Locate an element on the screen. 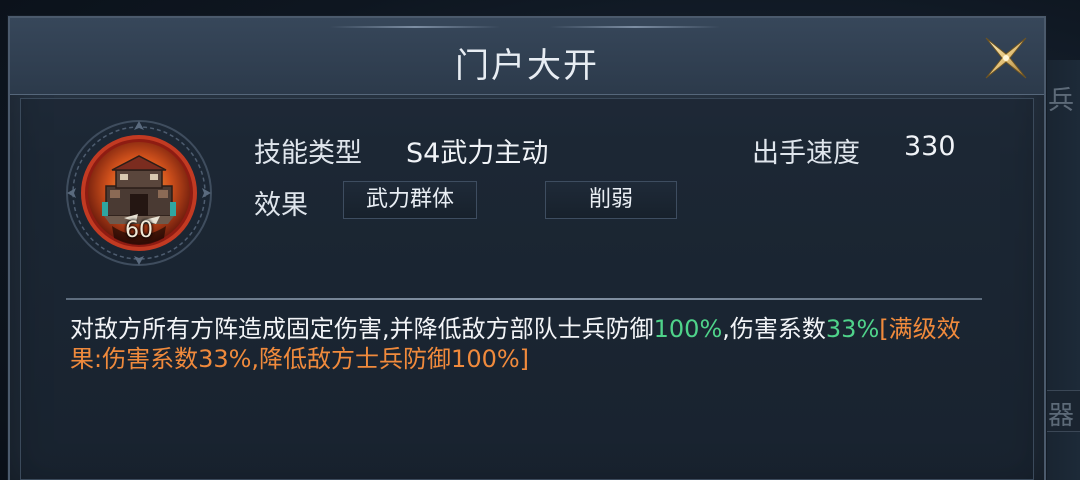 This screenshot has height=480, width=1080. skill-level: 60 is located at coordinates (139, 230).